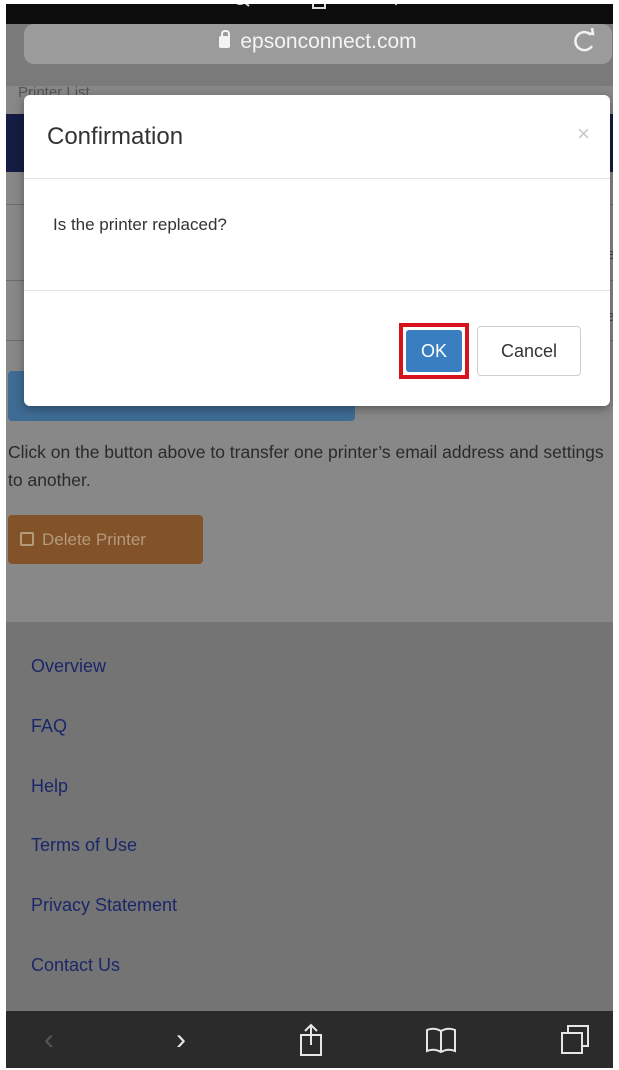  I want to click on footer-link-overview: Overview, so click(68, 666).